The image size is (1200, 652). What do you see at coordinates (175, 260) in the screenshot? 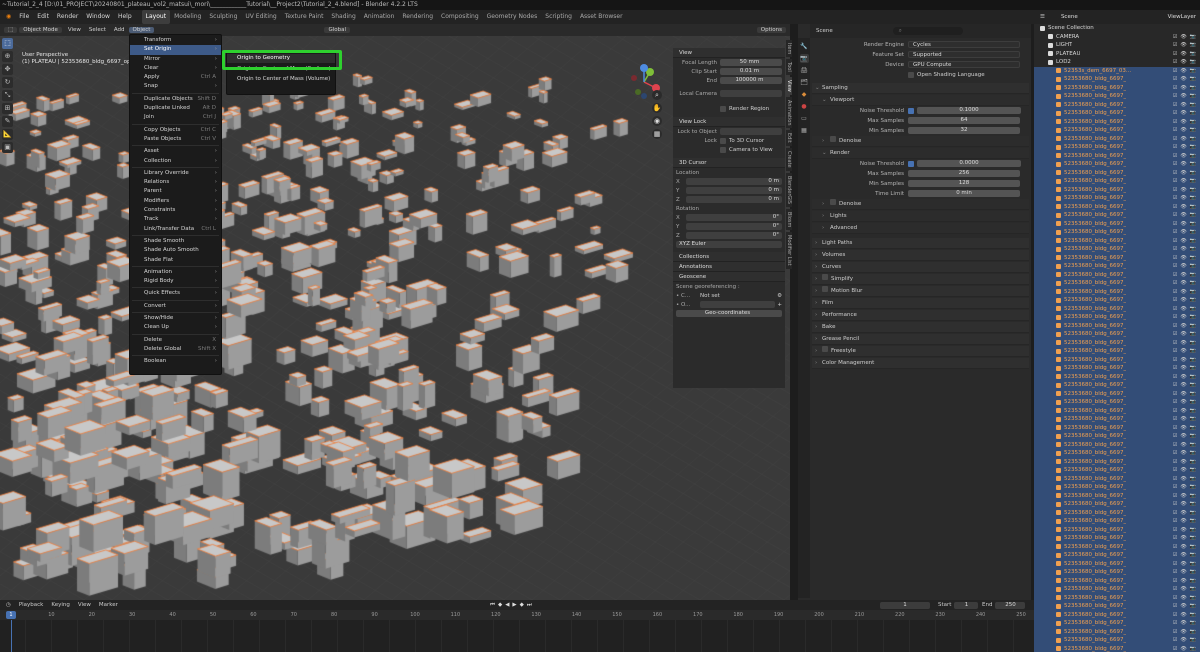
I see `object-menu-item: Shade Flat` at bounding box center [175, 260].